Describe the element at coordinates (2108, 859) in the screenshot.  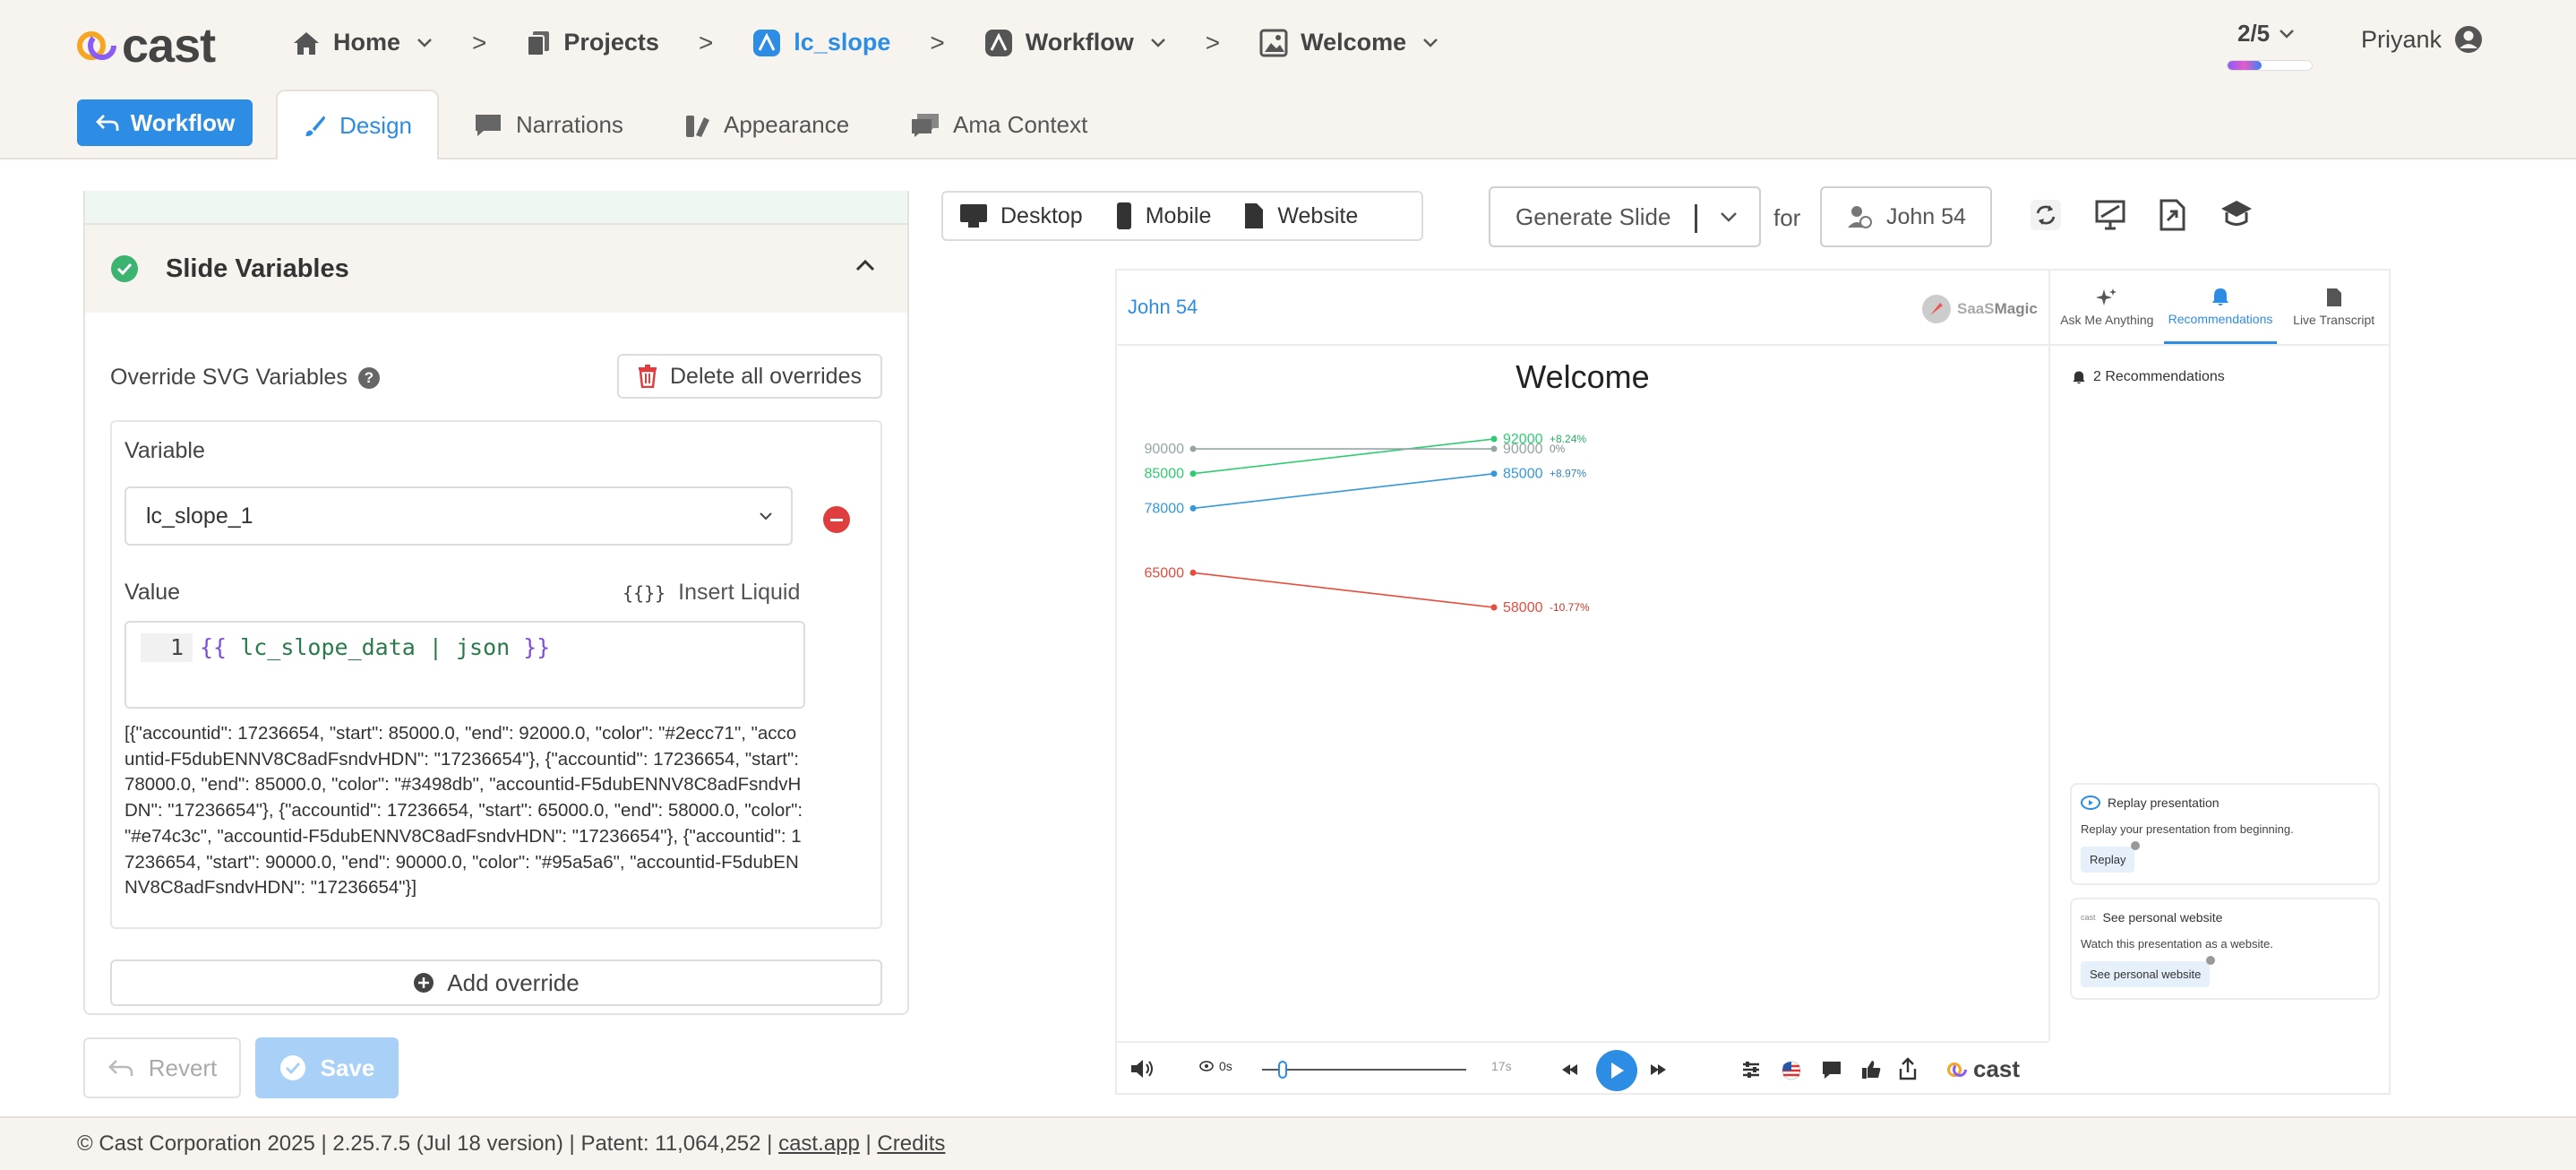
I see `replay-button-label: Replay` at that location.